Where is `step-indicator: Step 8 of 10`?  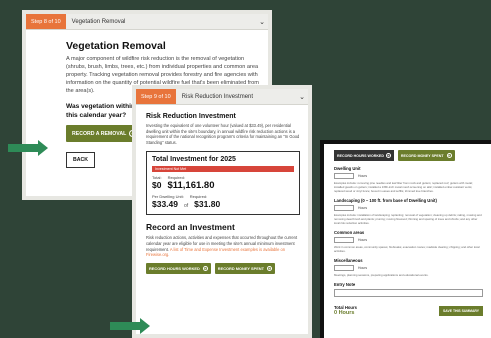 step-indicator: Step 8 of 10 is located at coordinates (46, 21).